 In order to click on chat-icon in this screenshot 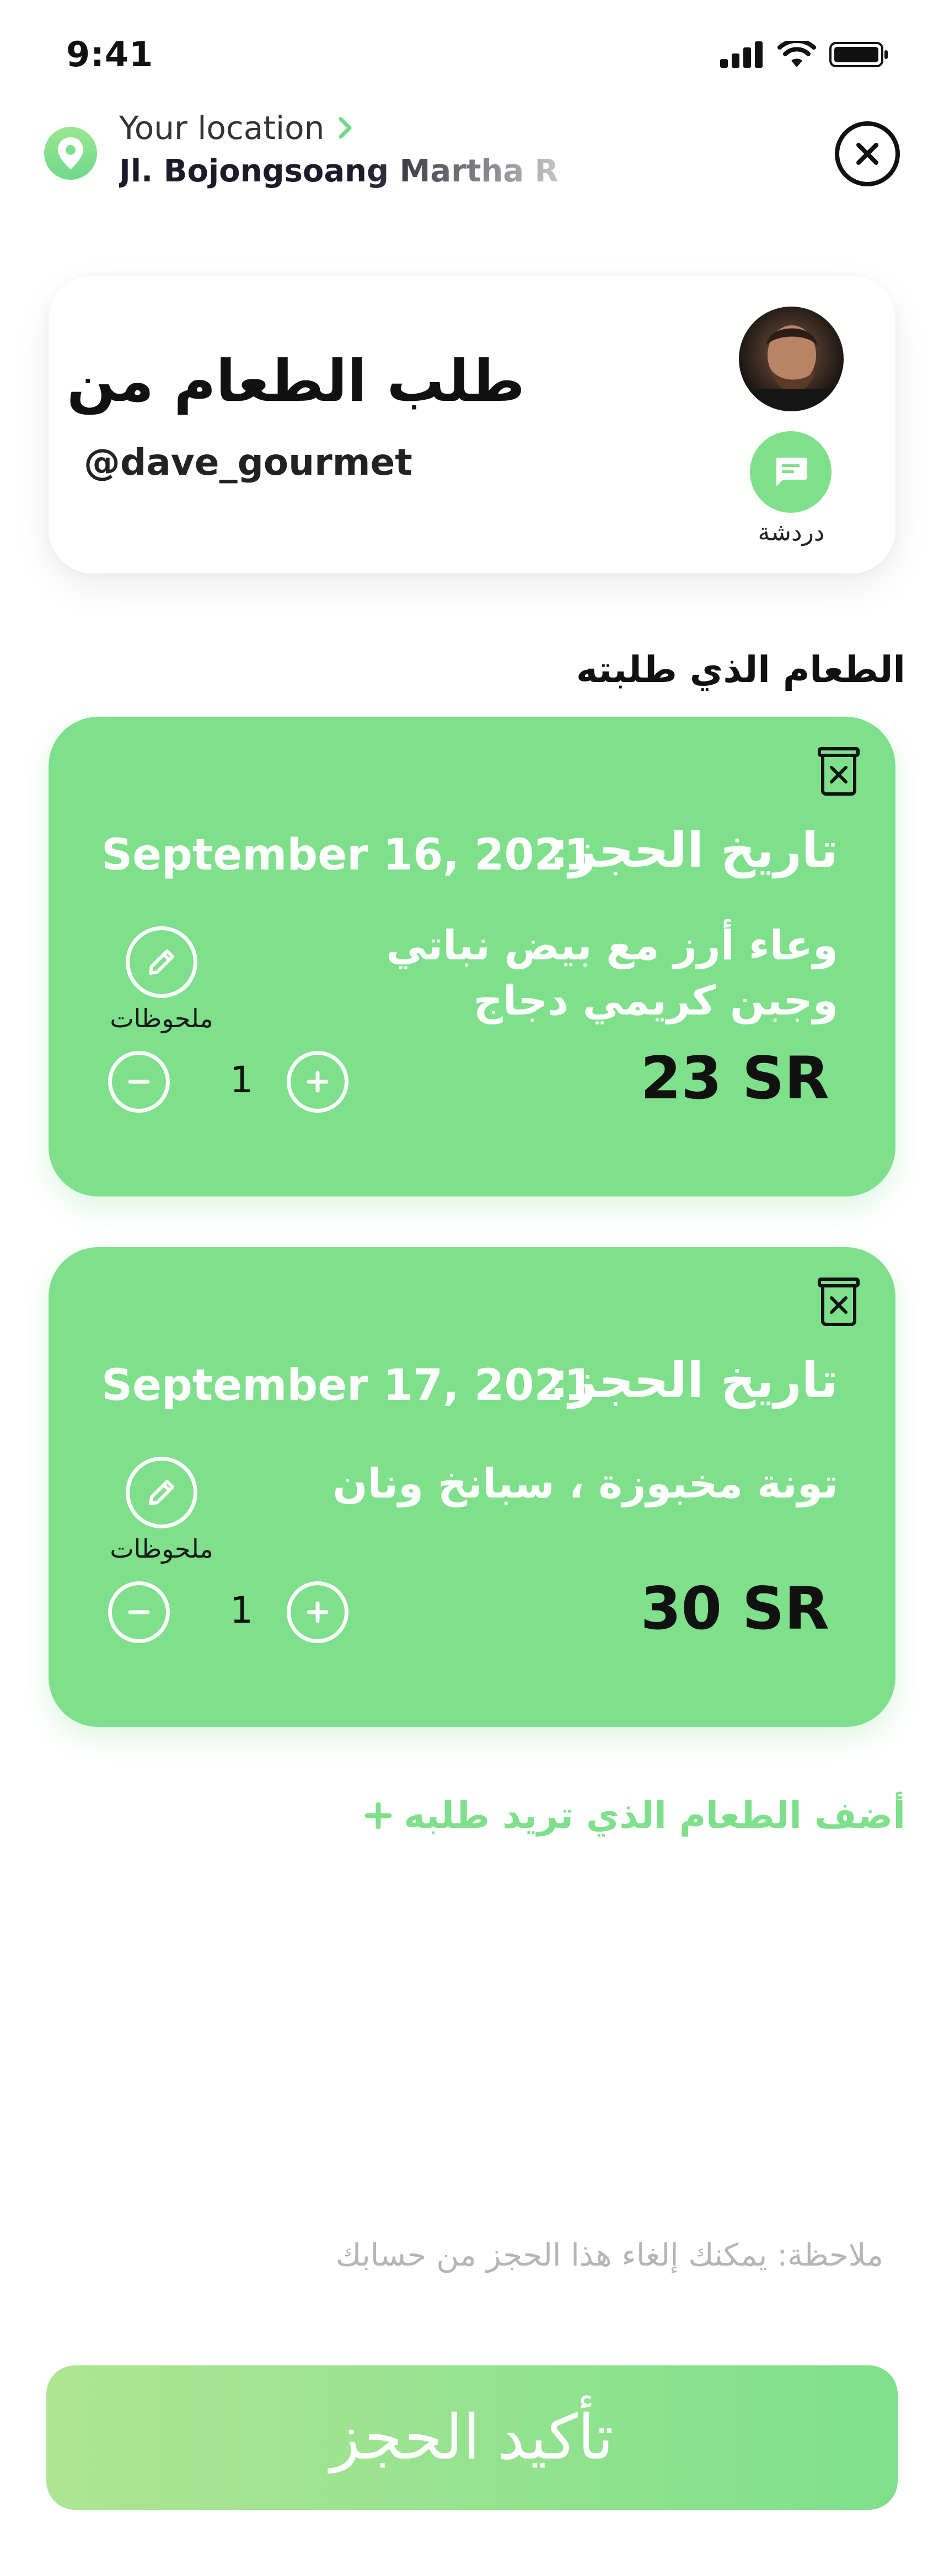, I will do `click(791, 472)`.